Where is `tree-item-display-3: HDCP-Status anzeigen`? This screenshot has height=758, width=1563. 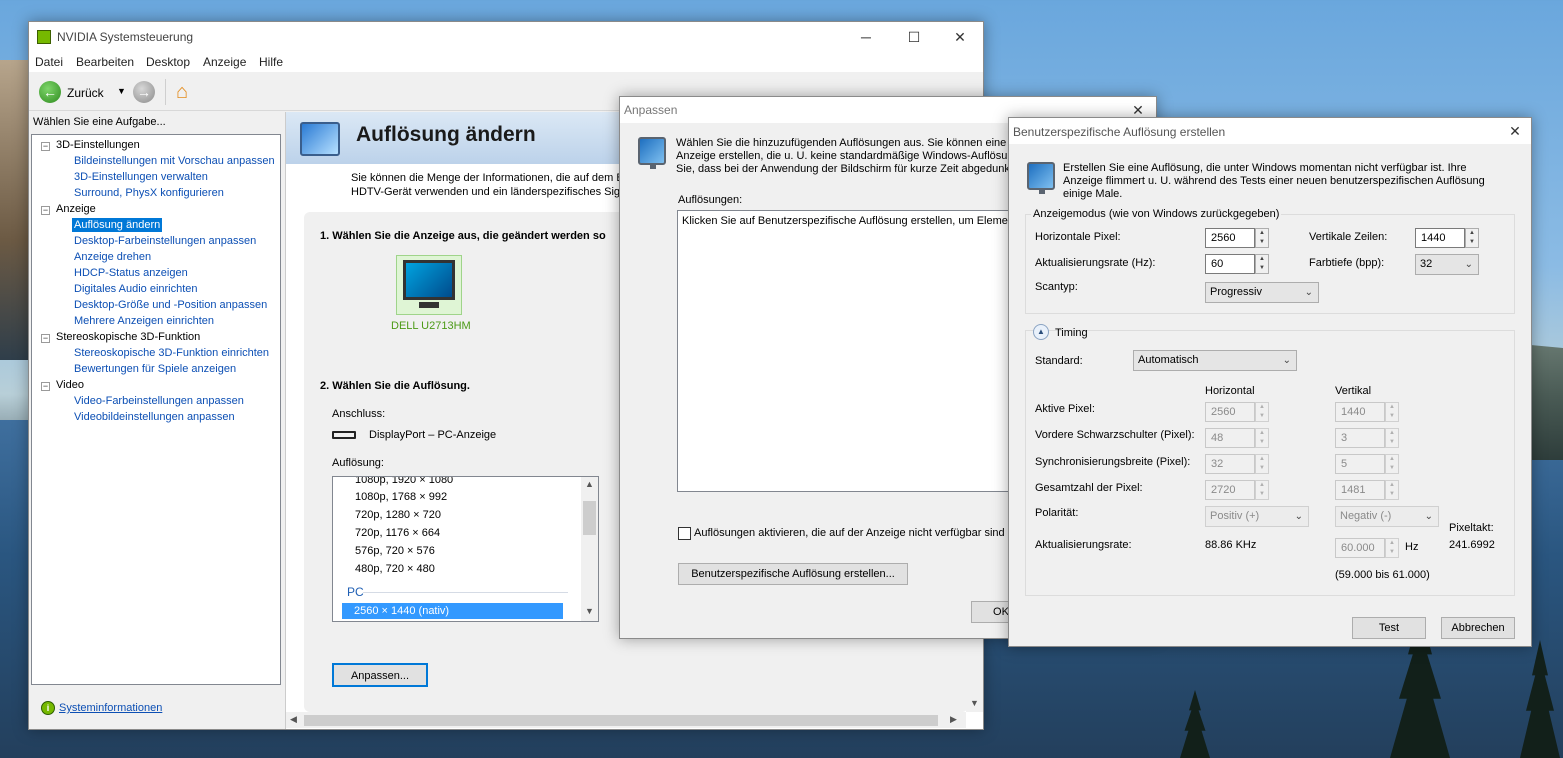 tree-item-display-3: HDCP-Status anzeigen is located at coordinates (131, 273).